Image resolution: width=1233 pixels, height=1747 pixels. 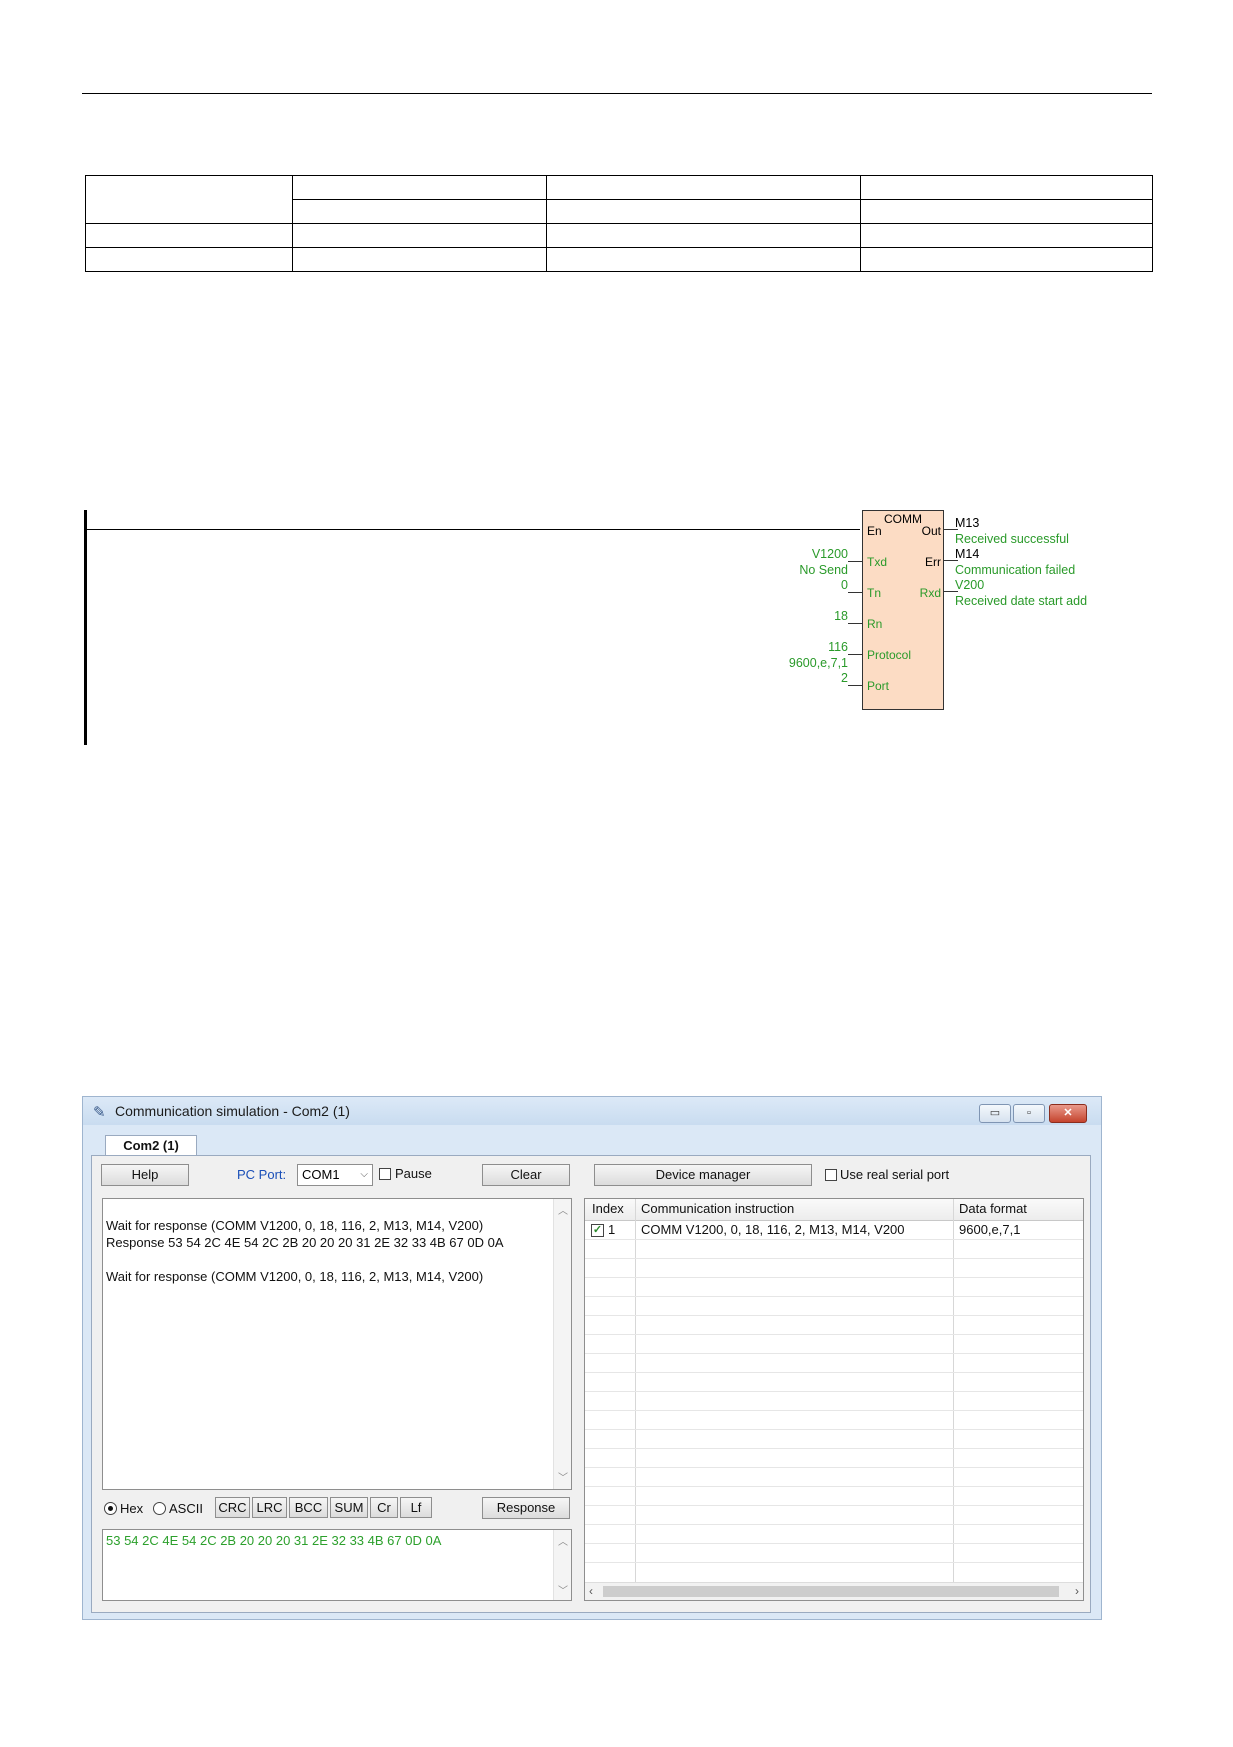 I want to click on response-button: Response, so click(x=526, y=1508).